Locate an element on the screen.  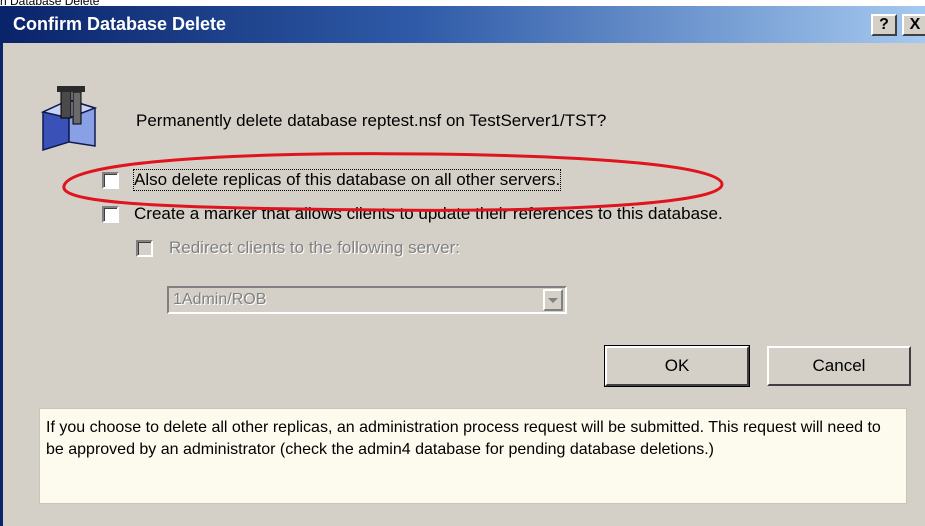
help-button: ? is located at coordinates (884, 25).